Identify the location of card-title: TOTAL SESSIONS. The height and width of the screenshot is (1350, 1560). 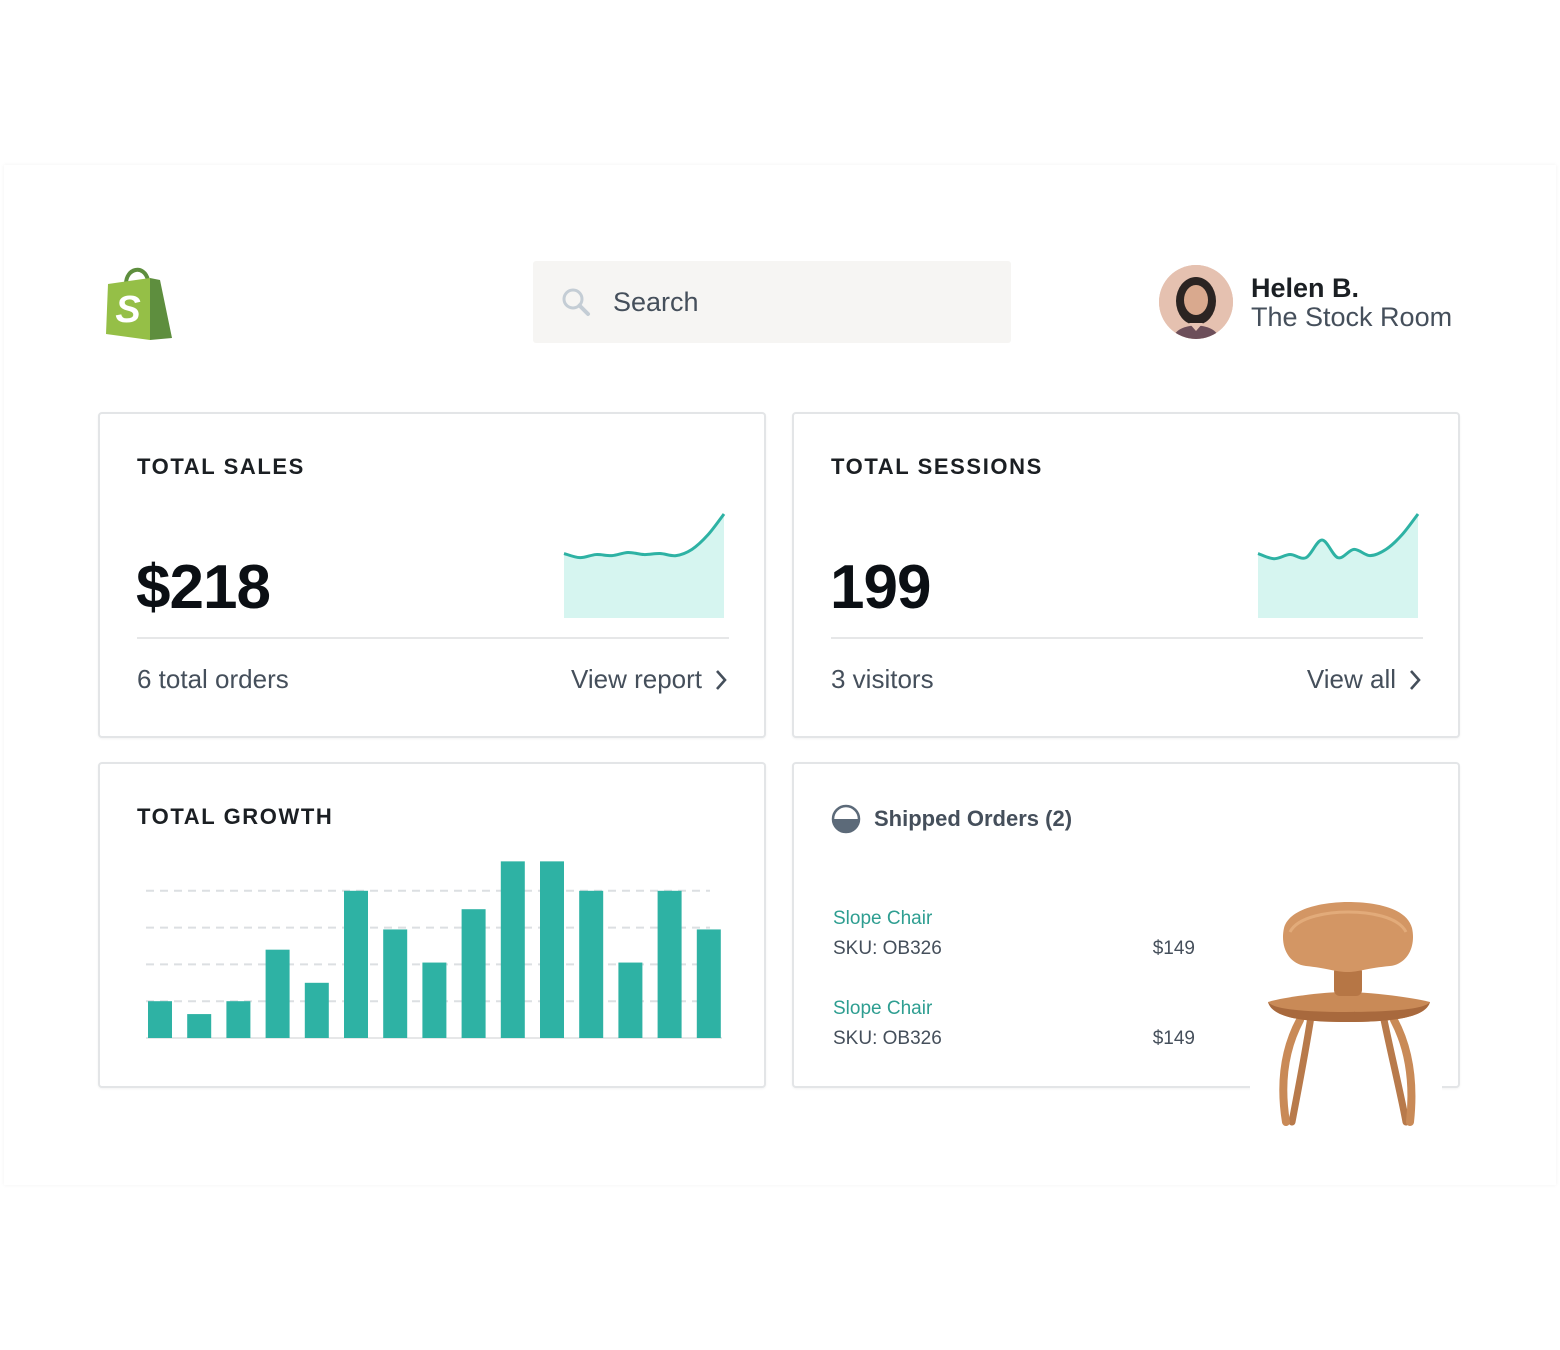
(937, 466).